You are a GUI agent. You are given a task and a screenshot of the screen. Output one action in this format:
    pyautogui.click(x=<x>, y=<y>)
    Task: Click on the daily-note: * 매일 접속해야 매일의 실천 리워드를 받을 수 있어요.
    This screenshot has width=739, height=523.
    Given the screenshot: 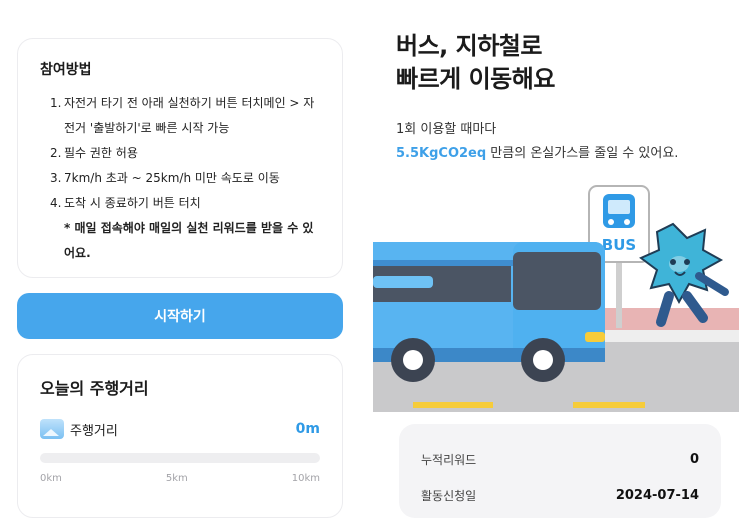 What is the action you would take?
    pyautogui.click(x=189, y=240)
    